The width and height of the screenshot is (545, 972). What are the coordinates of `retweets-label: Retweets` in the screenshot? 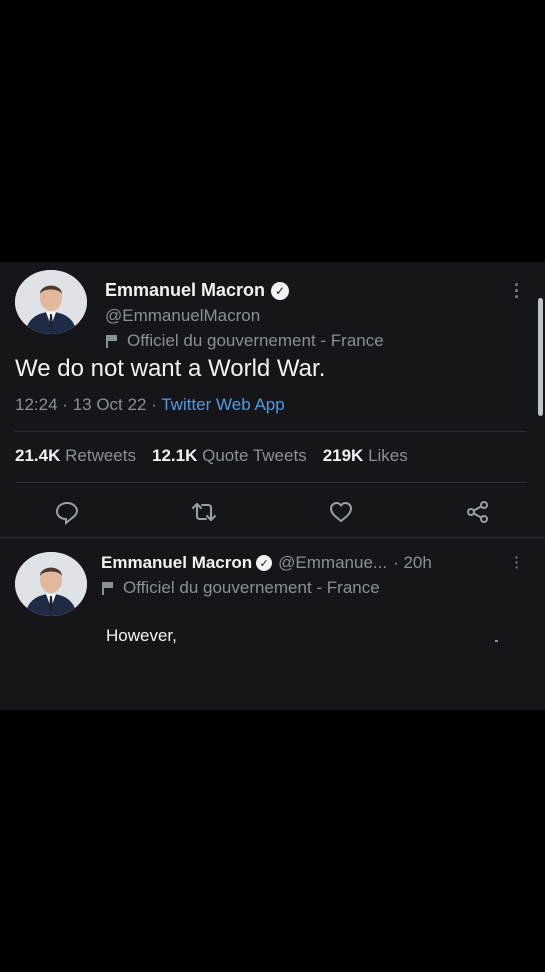 It's located at (100, 455).